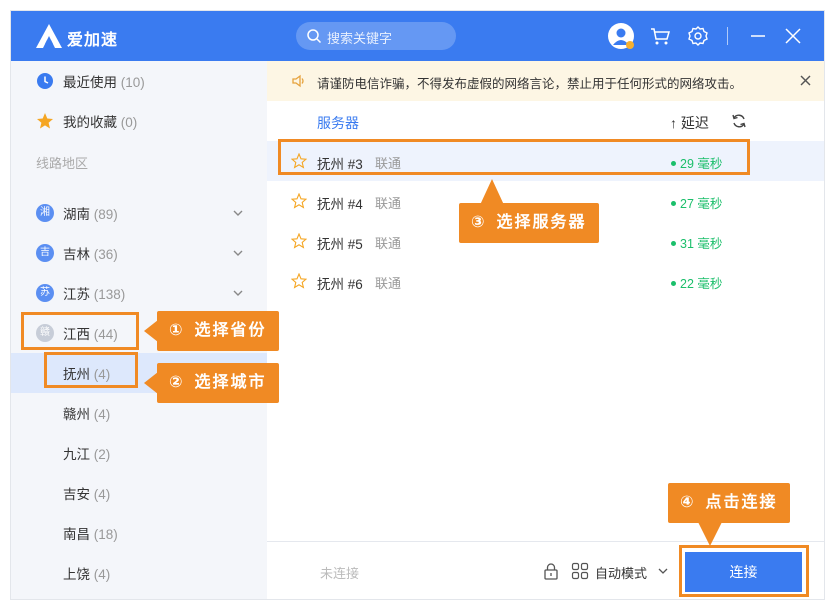 The width and height of the screenshot is (835, 610). Describe the element at coordinates (744, 571) in the screenshot. I see `annotation-highlight-connect` at that location.